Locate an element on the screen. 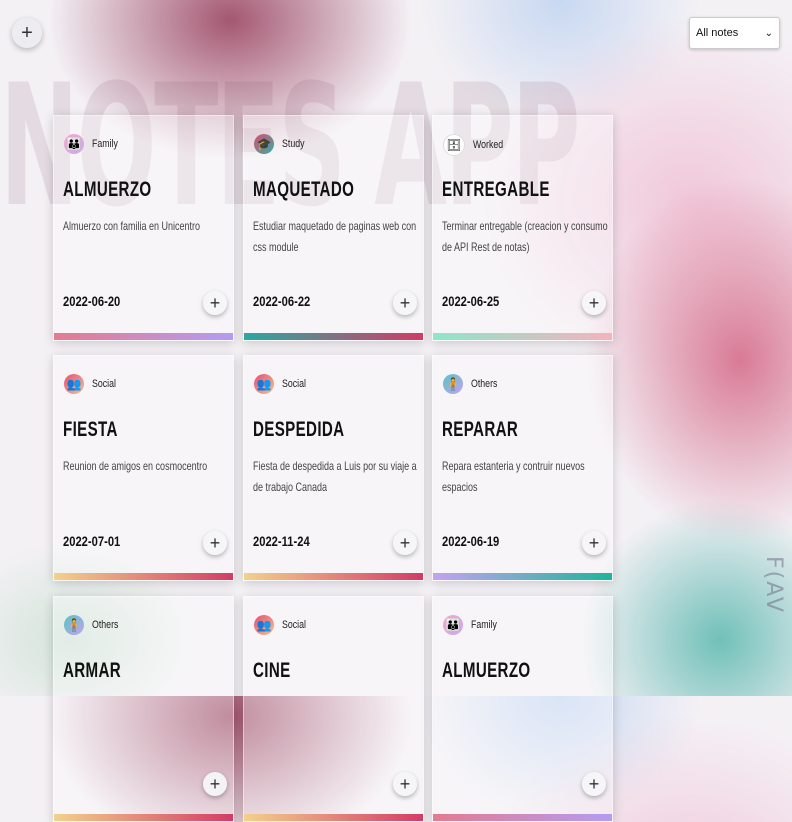  note-title: CINE is located at coordinates (272, 670).